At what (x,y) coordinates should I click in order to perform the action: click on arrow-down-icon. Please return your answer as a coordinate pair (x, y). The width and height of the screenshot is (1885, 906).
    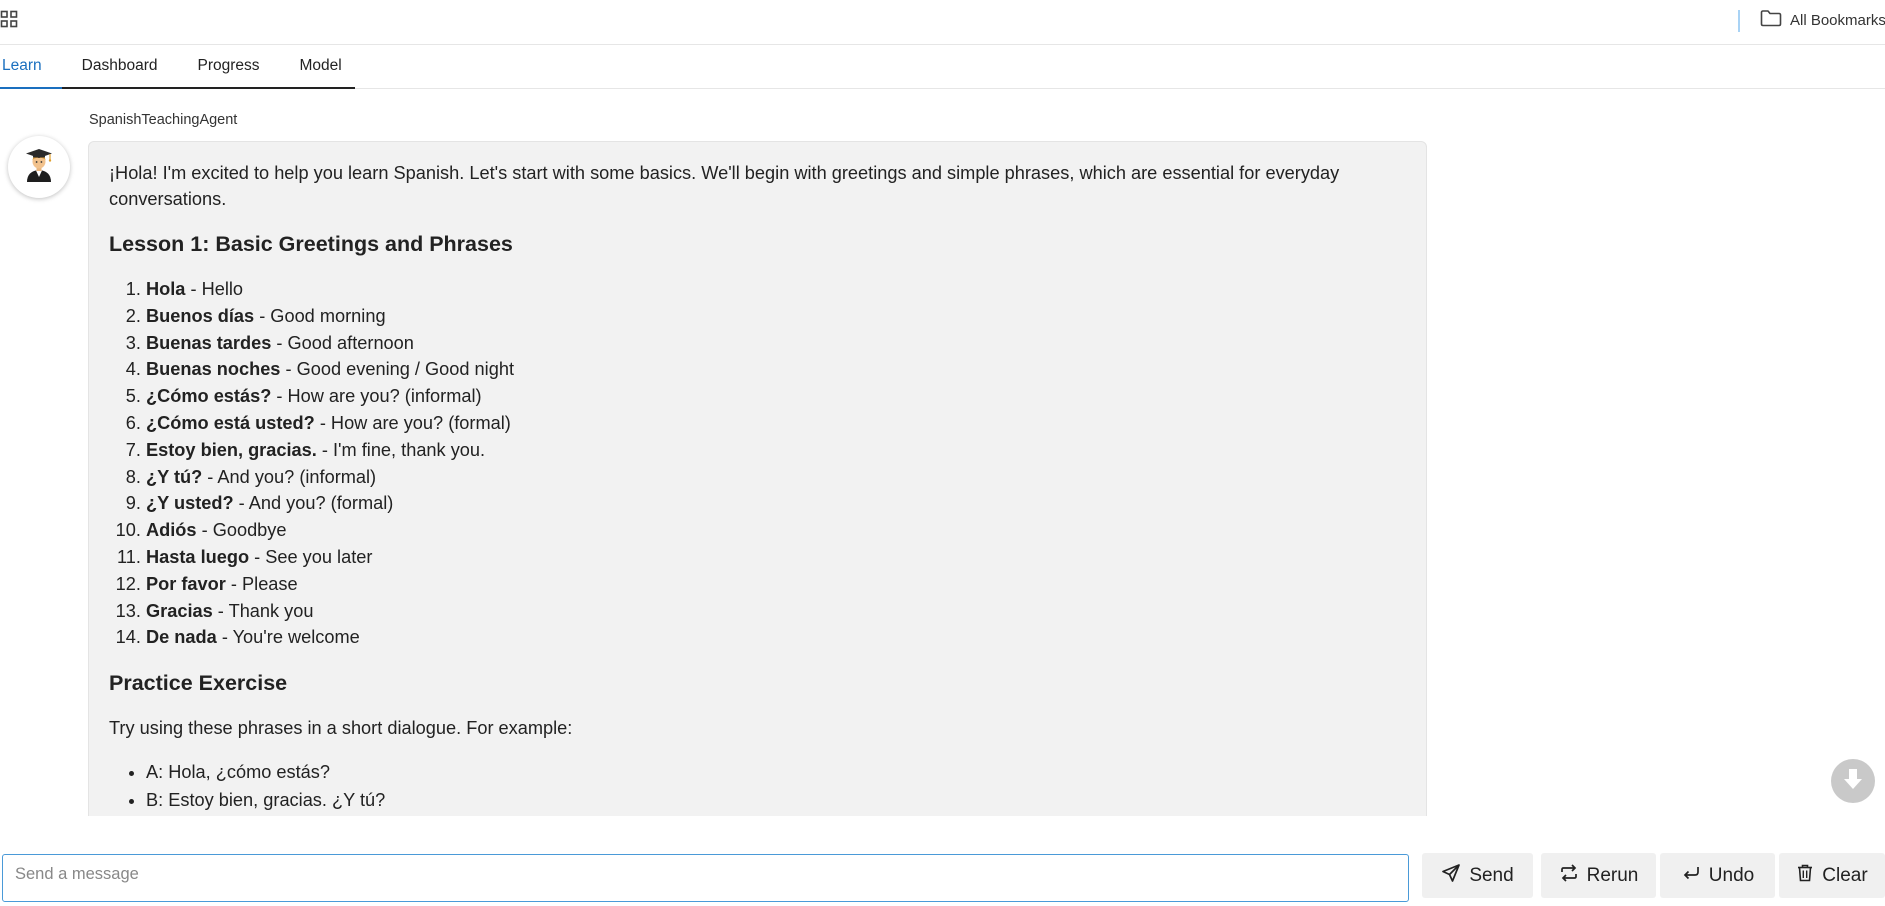
    Looking at the image, I should click on (1853, 781).